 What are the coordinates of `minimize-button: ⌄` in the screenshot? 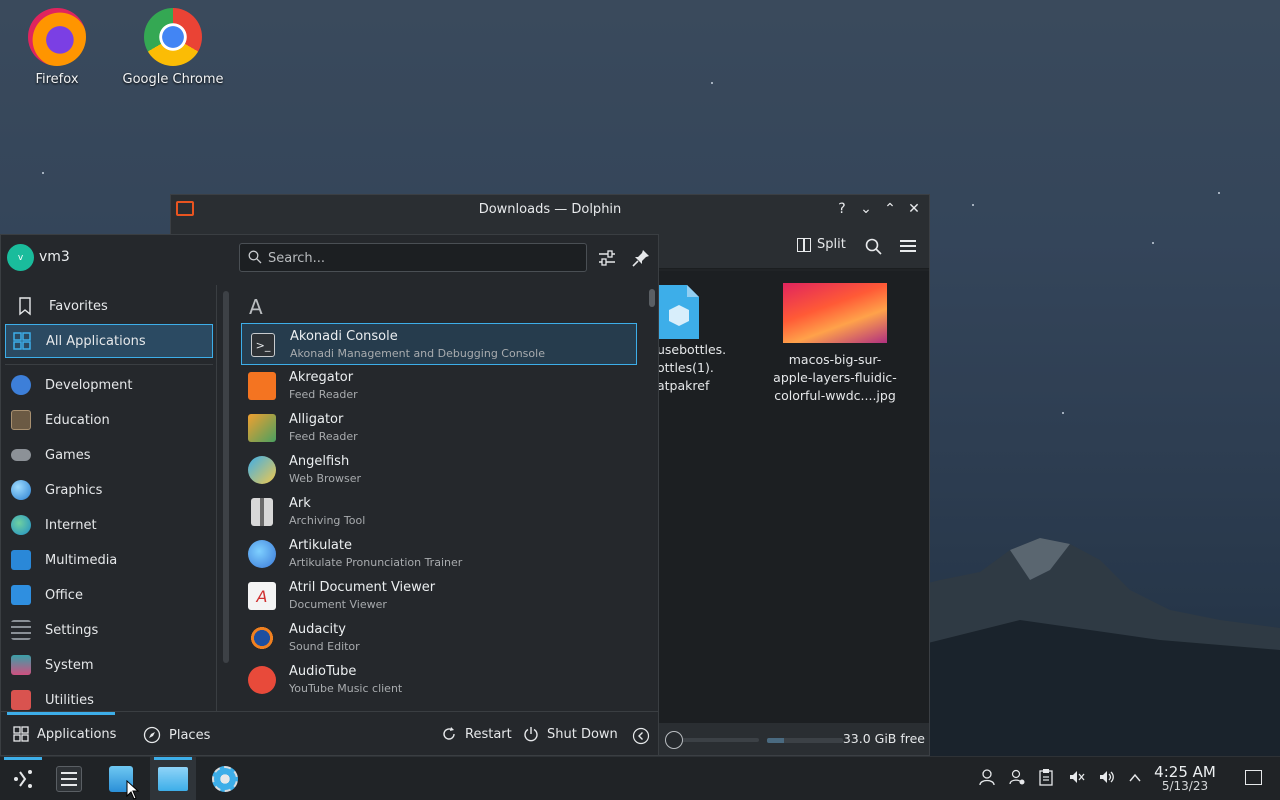 It's located at (866, 209).